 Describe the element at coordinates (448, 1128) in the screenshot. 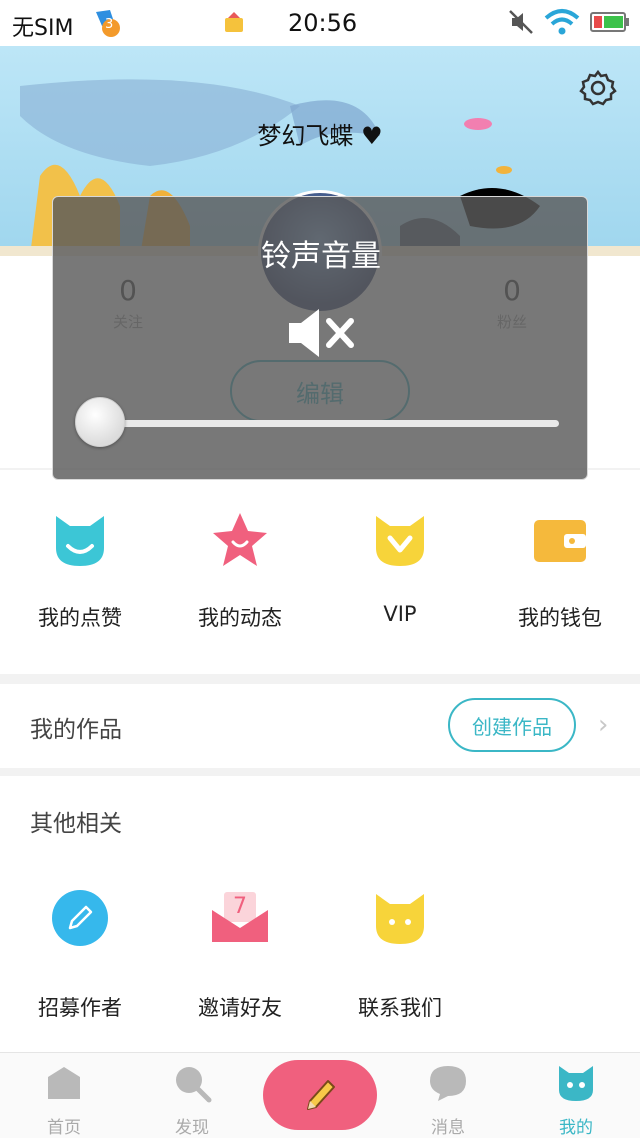

I see `tab-label: 消息` at that location.